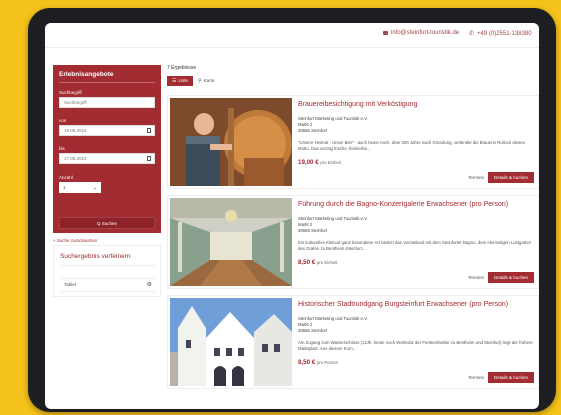 This screenshot has width=561, height=415. What do you see at coordinates (70, 92) in the screenshot?
I see `search-label: Suchbegriff` at bounding box center [70, 92].